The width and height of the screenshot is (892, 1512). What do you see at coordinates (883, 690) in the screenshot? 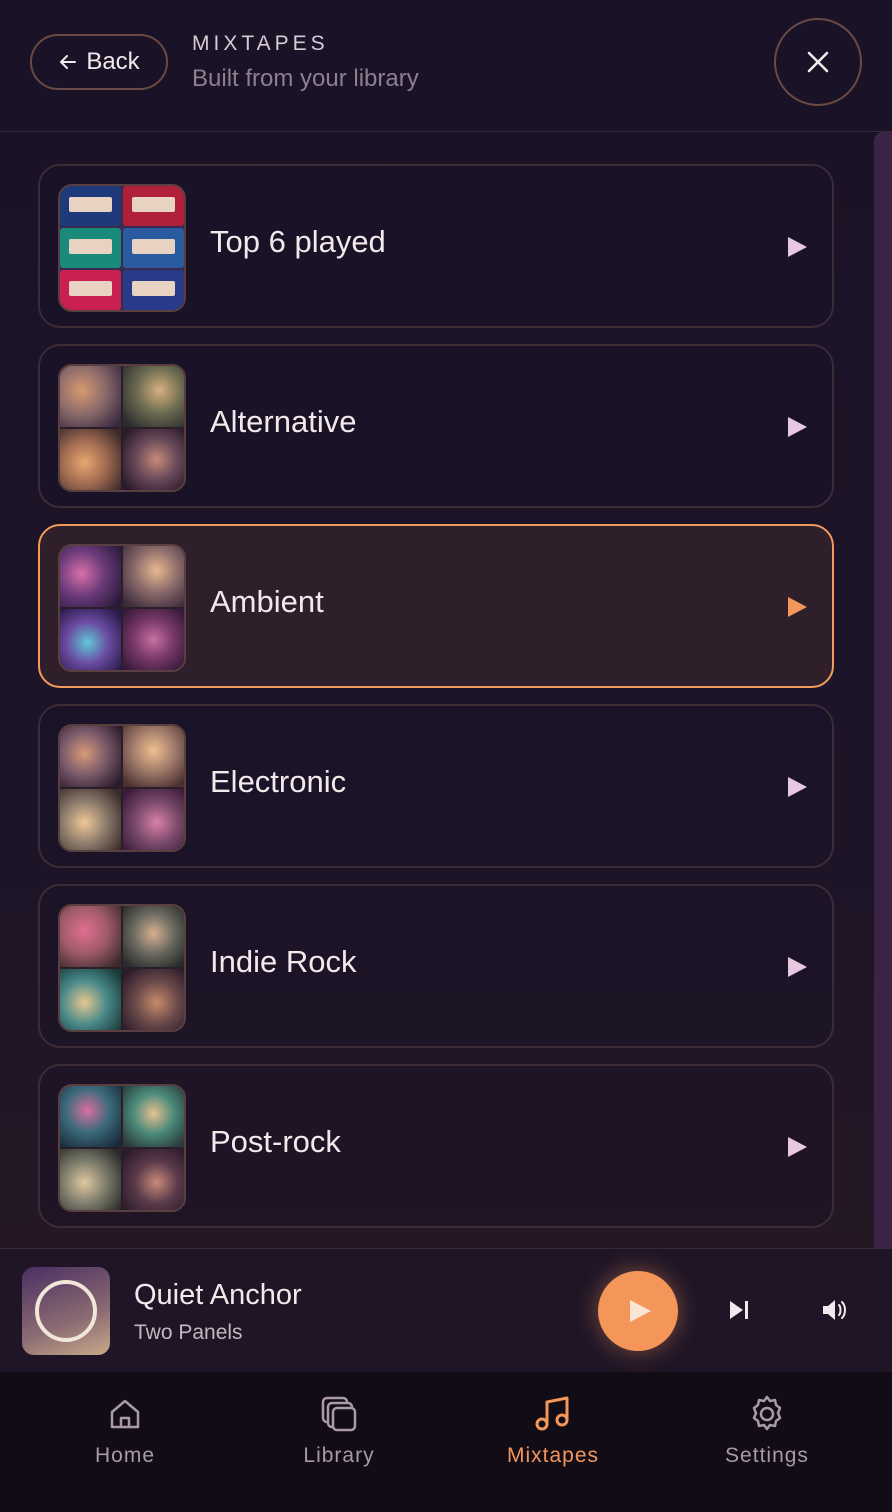
I see `scrollbar` at bounding box center [883, 690].